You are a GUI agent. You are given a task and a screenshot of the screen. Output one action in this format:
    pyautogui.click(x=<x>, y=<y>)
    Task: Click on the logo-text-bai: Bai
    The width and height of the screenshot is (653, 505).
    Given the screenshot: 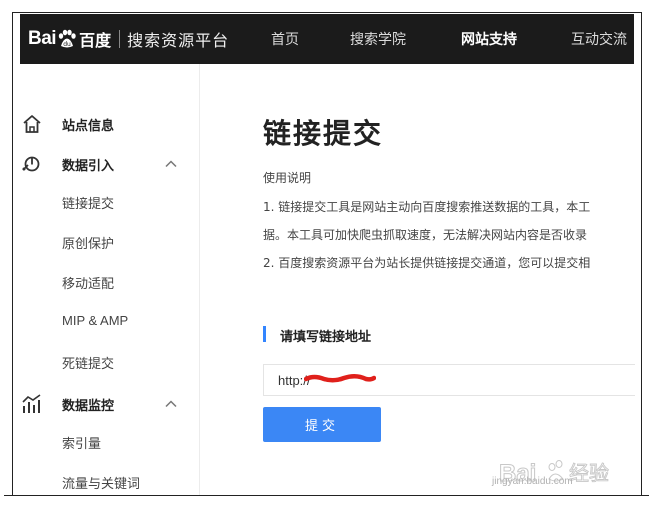 What is the action you would take?
    pyautogui.click(x=42, y=38)
    